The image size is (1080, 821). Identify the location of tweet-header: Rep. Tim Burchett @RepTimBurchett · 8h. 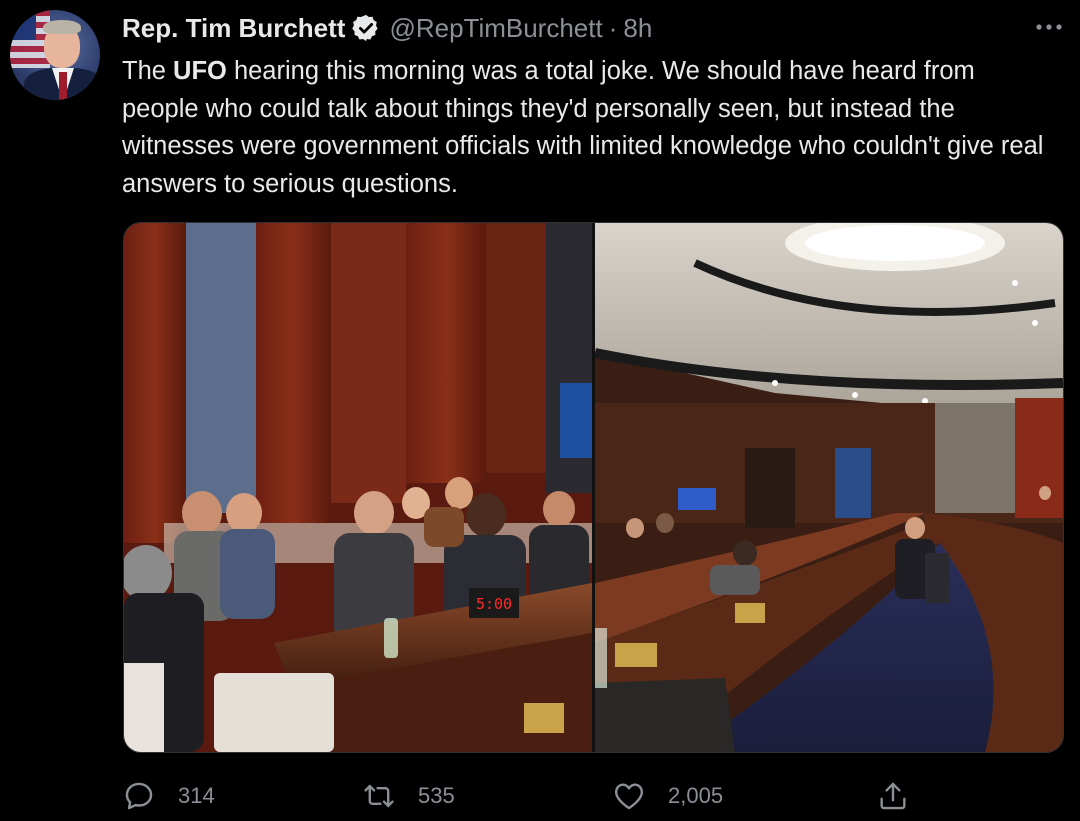
(387, 28).